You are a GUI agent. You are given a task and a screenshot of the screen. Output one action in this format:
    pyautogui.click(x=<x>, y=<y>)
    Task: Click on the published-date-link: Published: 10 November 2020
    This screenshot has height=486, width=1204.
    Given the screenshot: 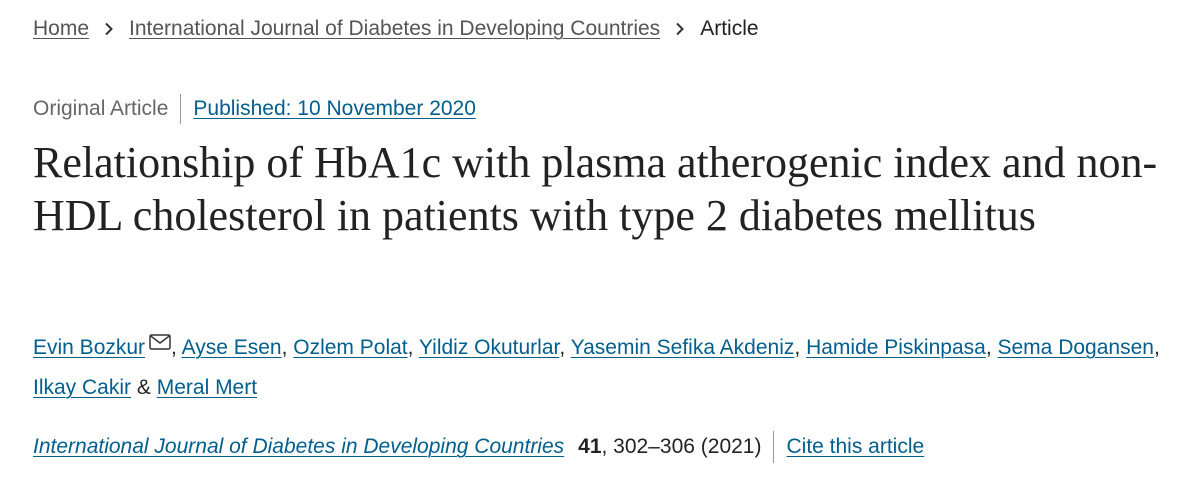 What is the action you would take?
    pyautogui.click(x=334, y=109)
    